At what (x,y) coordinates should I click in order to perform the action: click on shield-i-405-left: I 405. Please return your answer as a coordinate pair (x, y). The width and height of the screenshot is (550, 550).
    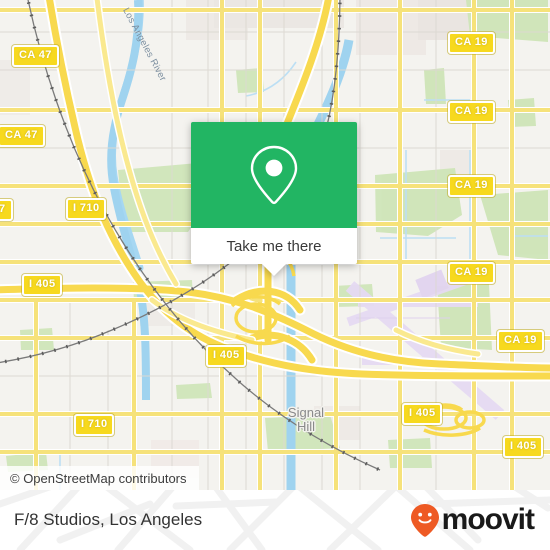
    Looking at the image, I should click on (42, 285).